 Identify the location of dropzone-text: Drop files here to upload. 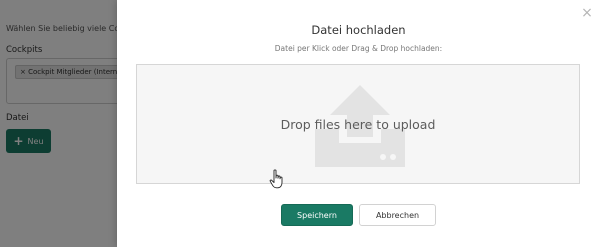
(358, 124).